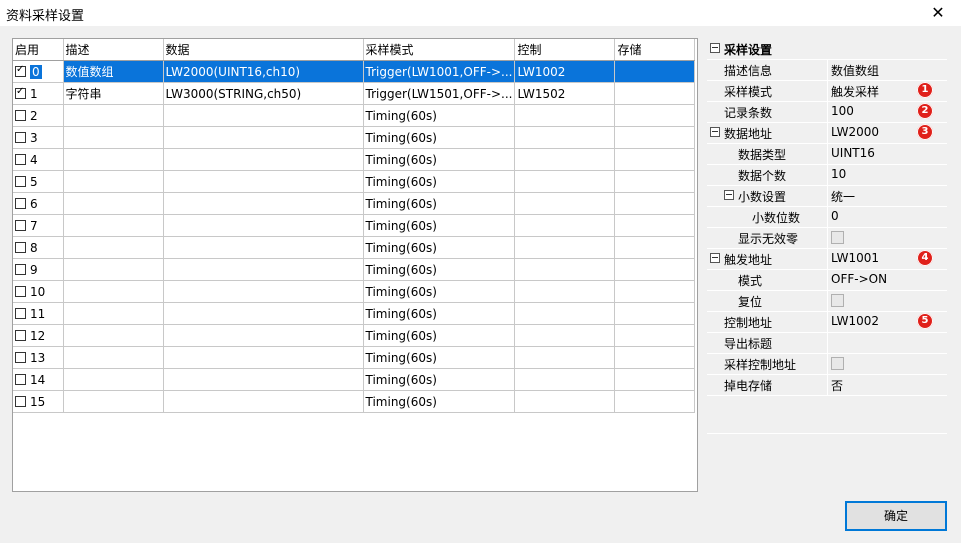 The image size is (961, 543). What do you see at coordinates (827, 112) in the screenshot?
I see `prop-row-record-count: 记录条数 100 2` at bounding box center [827, 112].